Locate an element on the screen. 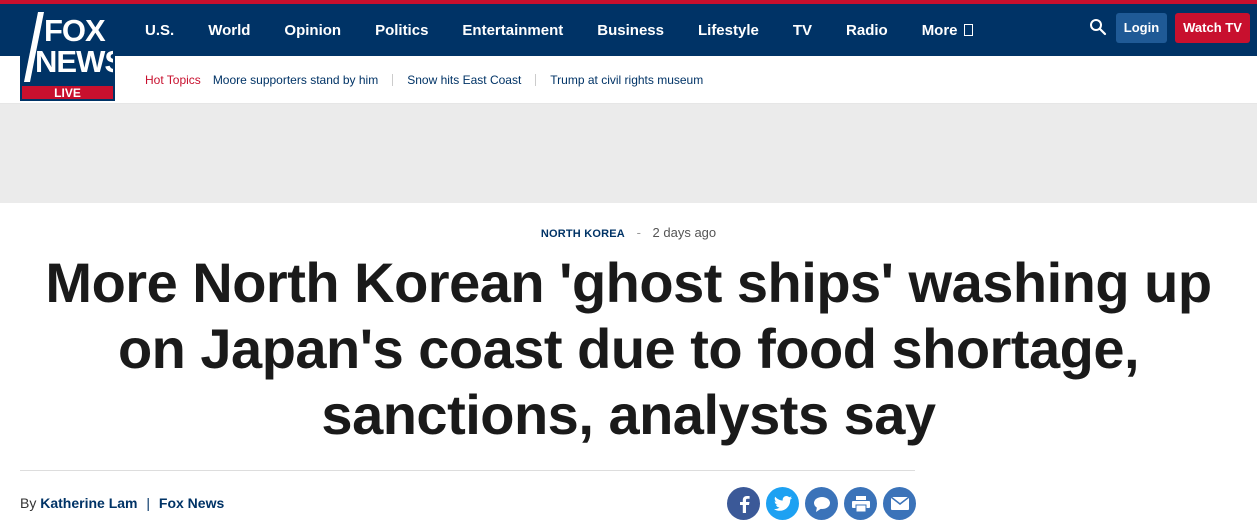  email-share-button is located at coordinates (899, 503).